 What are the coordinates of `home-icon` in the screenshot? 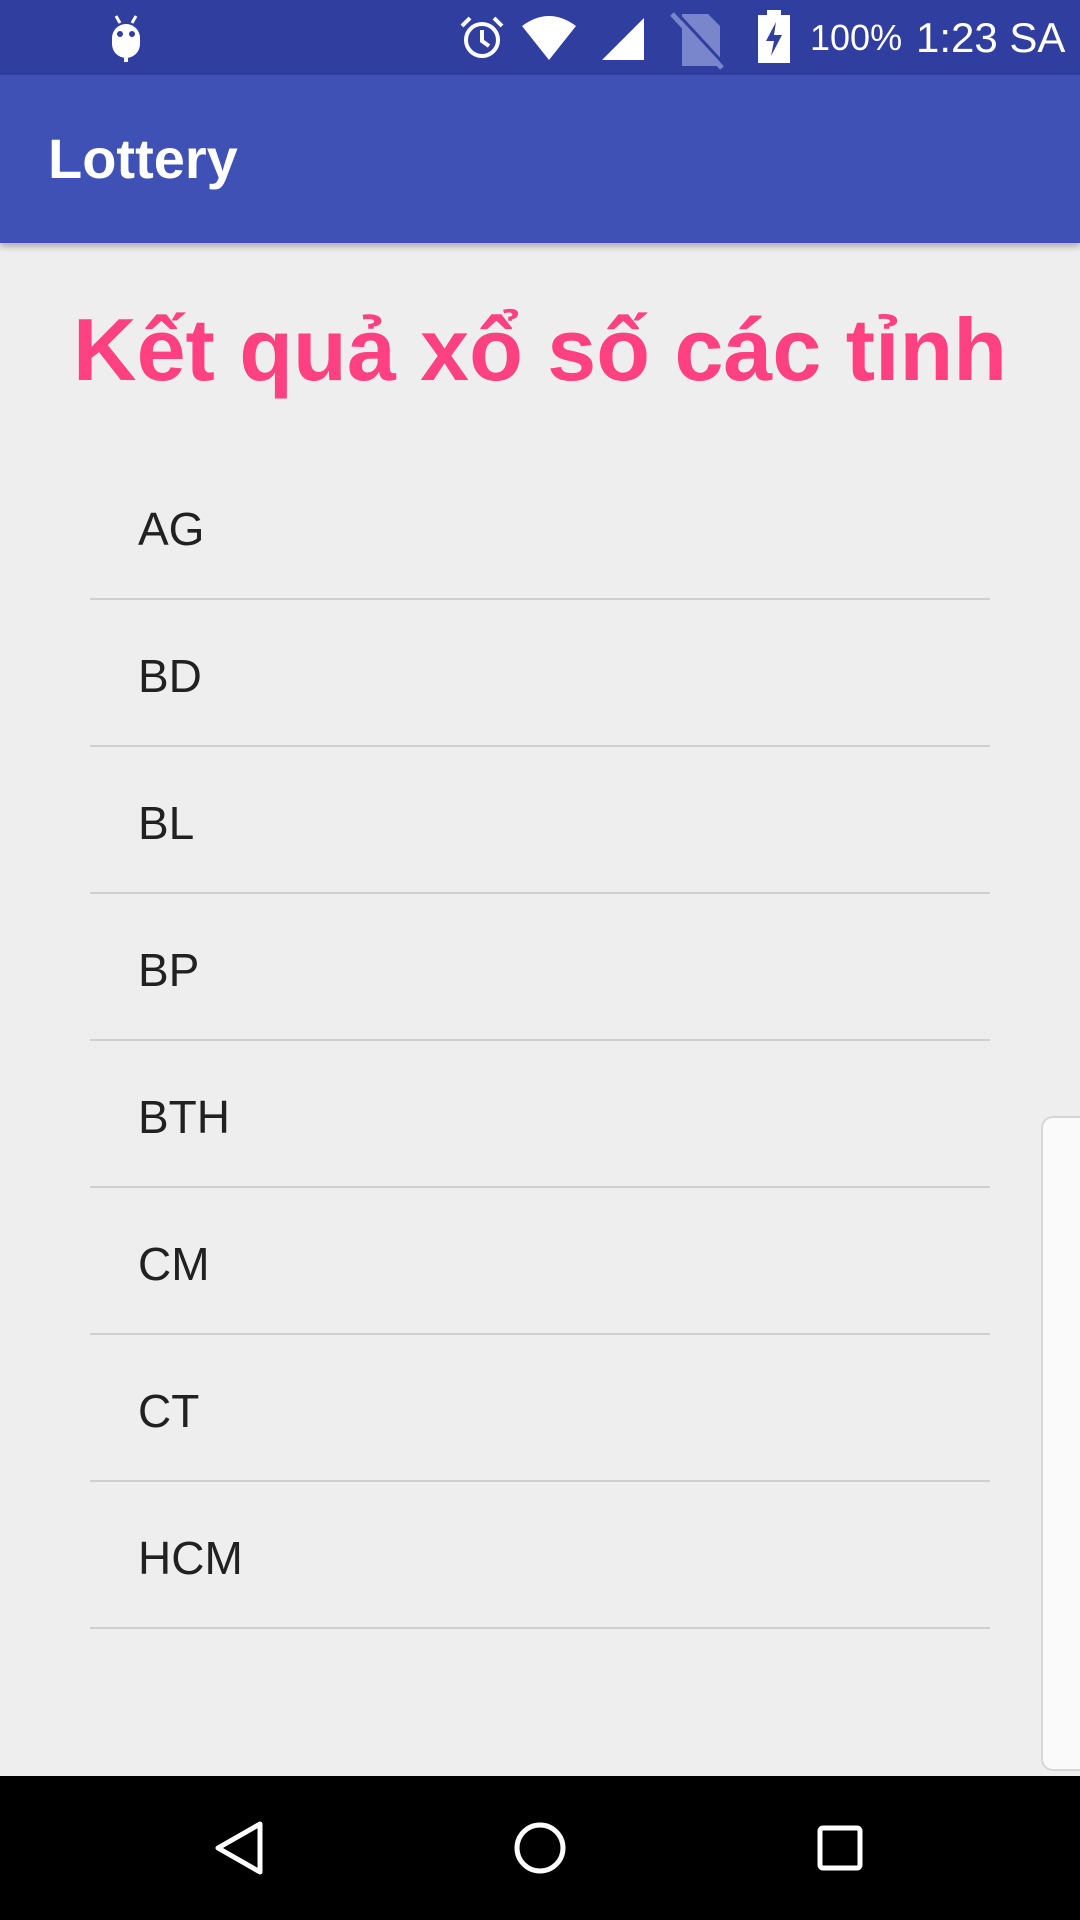 It's located at (540, 1848).